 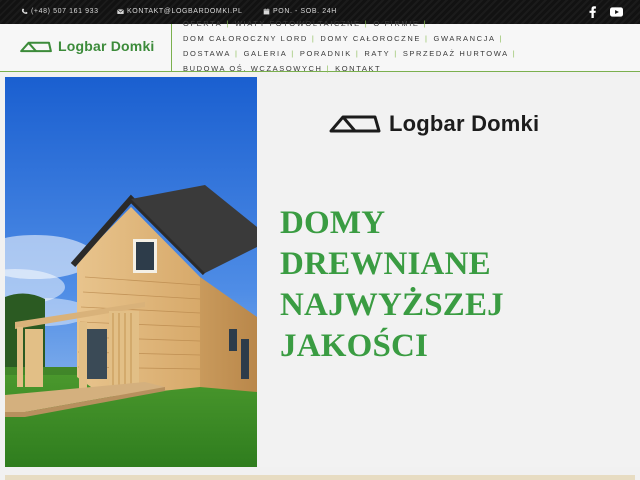 What do you see at coordinates (358, 68) in the screenshot?
I see `nav-kontakt: KONTAKT` at bounding box center [358, 68].